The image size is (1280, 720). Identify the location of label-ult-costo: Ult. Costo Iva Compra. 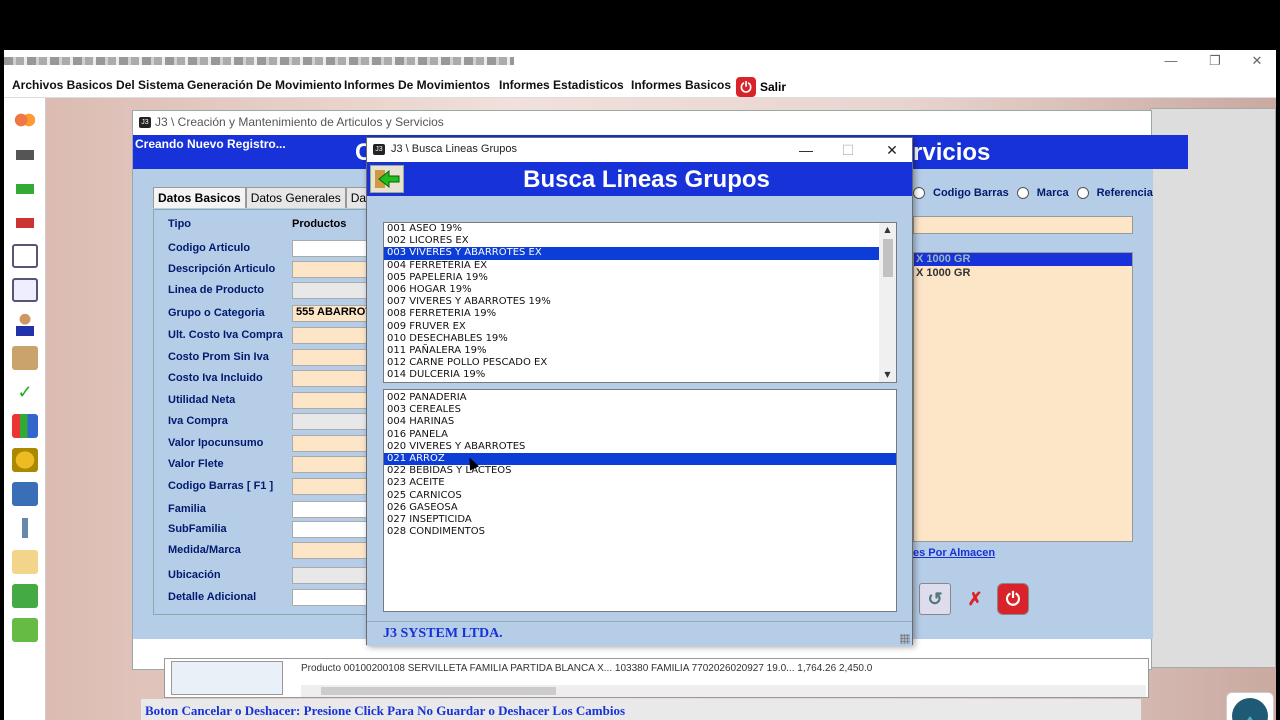
(225, 335).